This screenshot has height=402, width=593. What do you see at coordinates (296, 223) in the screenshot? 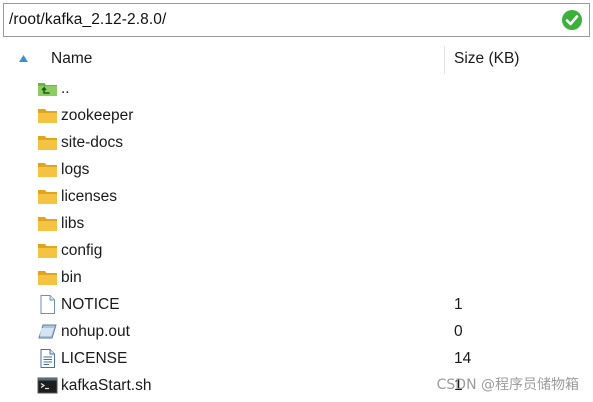
I see `list-item: libs` at bounding box center [296, 223].